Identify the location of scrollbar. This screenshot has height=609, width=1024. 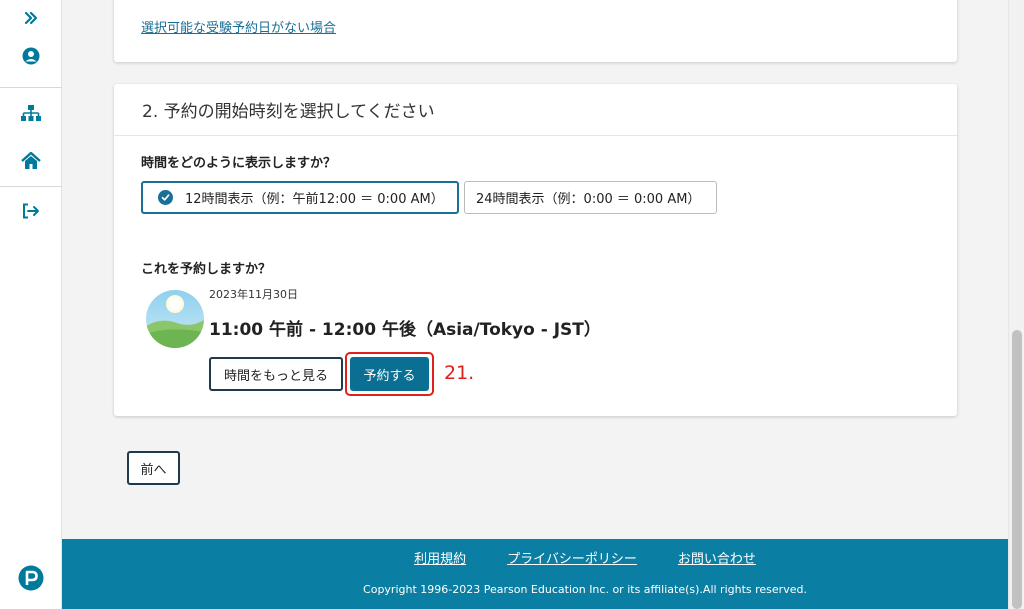
(1016, 304).